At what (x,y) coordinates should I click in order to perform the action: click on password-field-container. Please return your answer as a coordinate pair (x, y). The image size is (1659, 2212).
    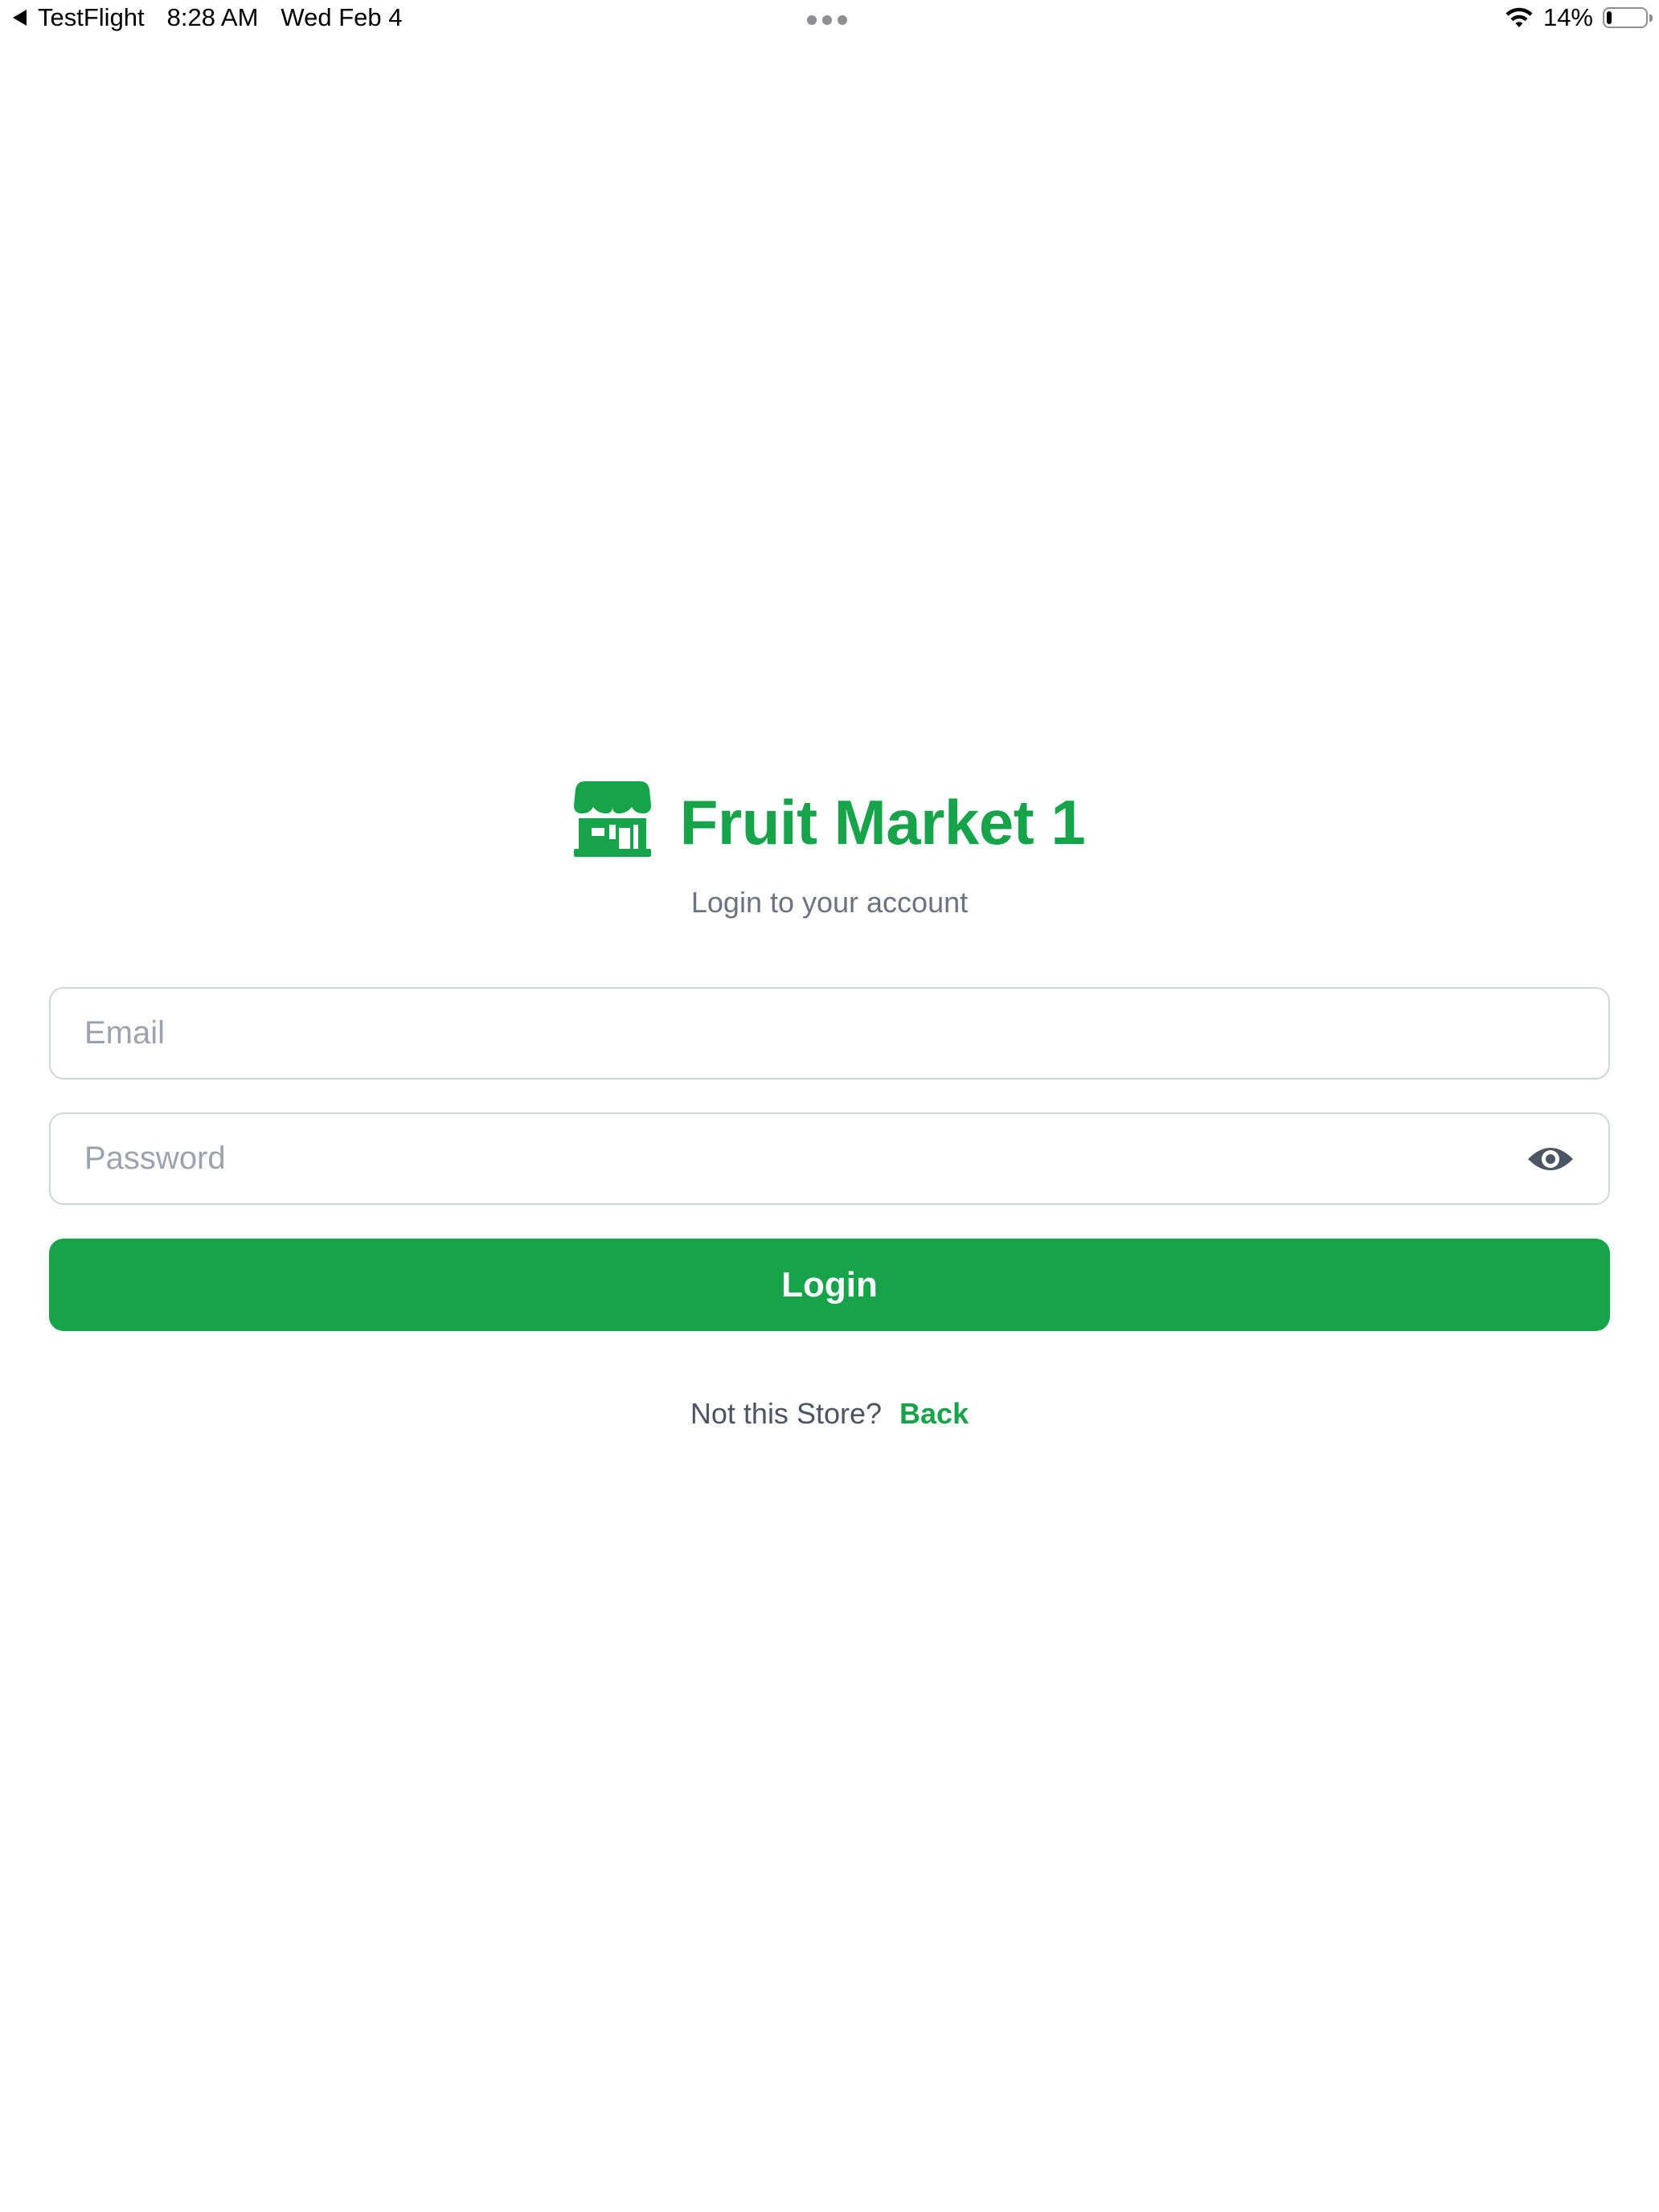
    Looking at the image, I should click on (829, 1158).